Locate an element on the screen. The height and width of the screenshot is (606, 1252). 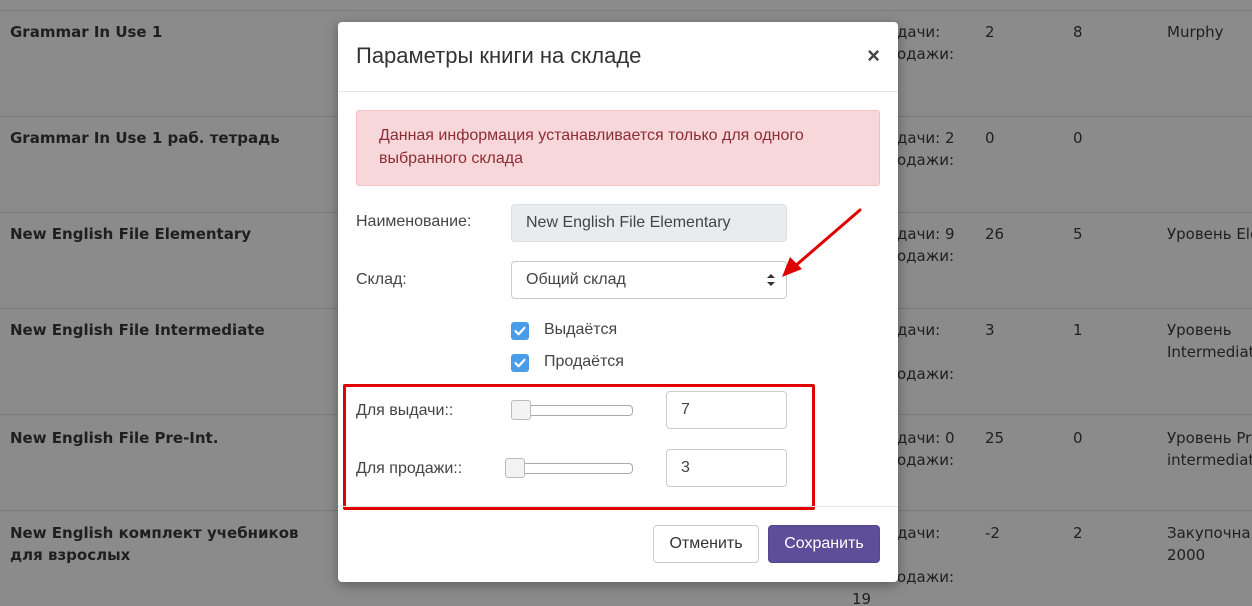
warehouse-selected-value: Общий склад is located at coordinates (576, 279).